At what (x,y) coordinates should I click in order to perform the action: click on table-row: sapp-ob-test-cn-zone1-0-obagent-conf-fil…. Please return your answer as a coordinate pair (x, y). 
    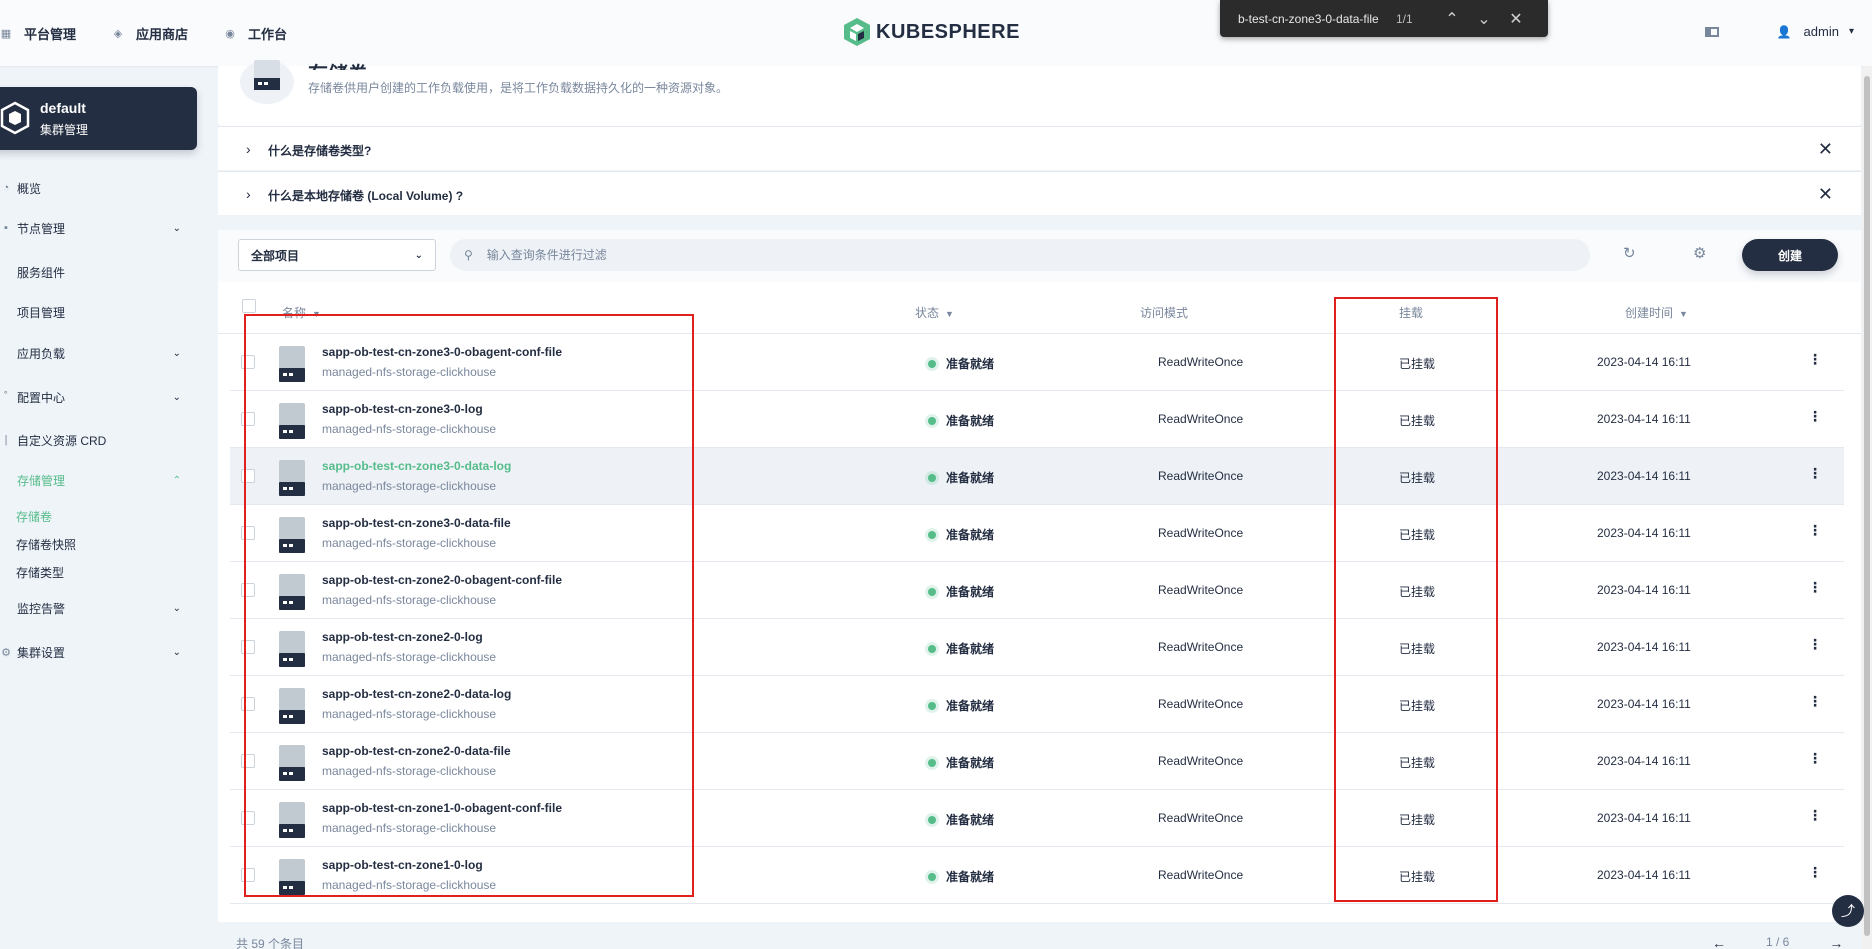
    Looking at the image, I should click on (1037, 818).